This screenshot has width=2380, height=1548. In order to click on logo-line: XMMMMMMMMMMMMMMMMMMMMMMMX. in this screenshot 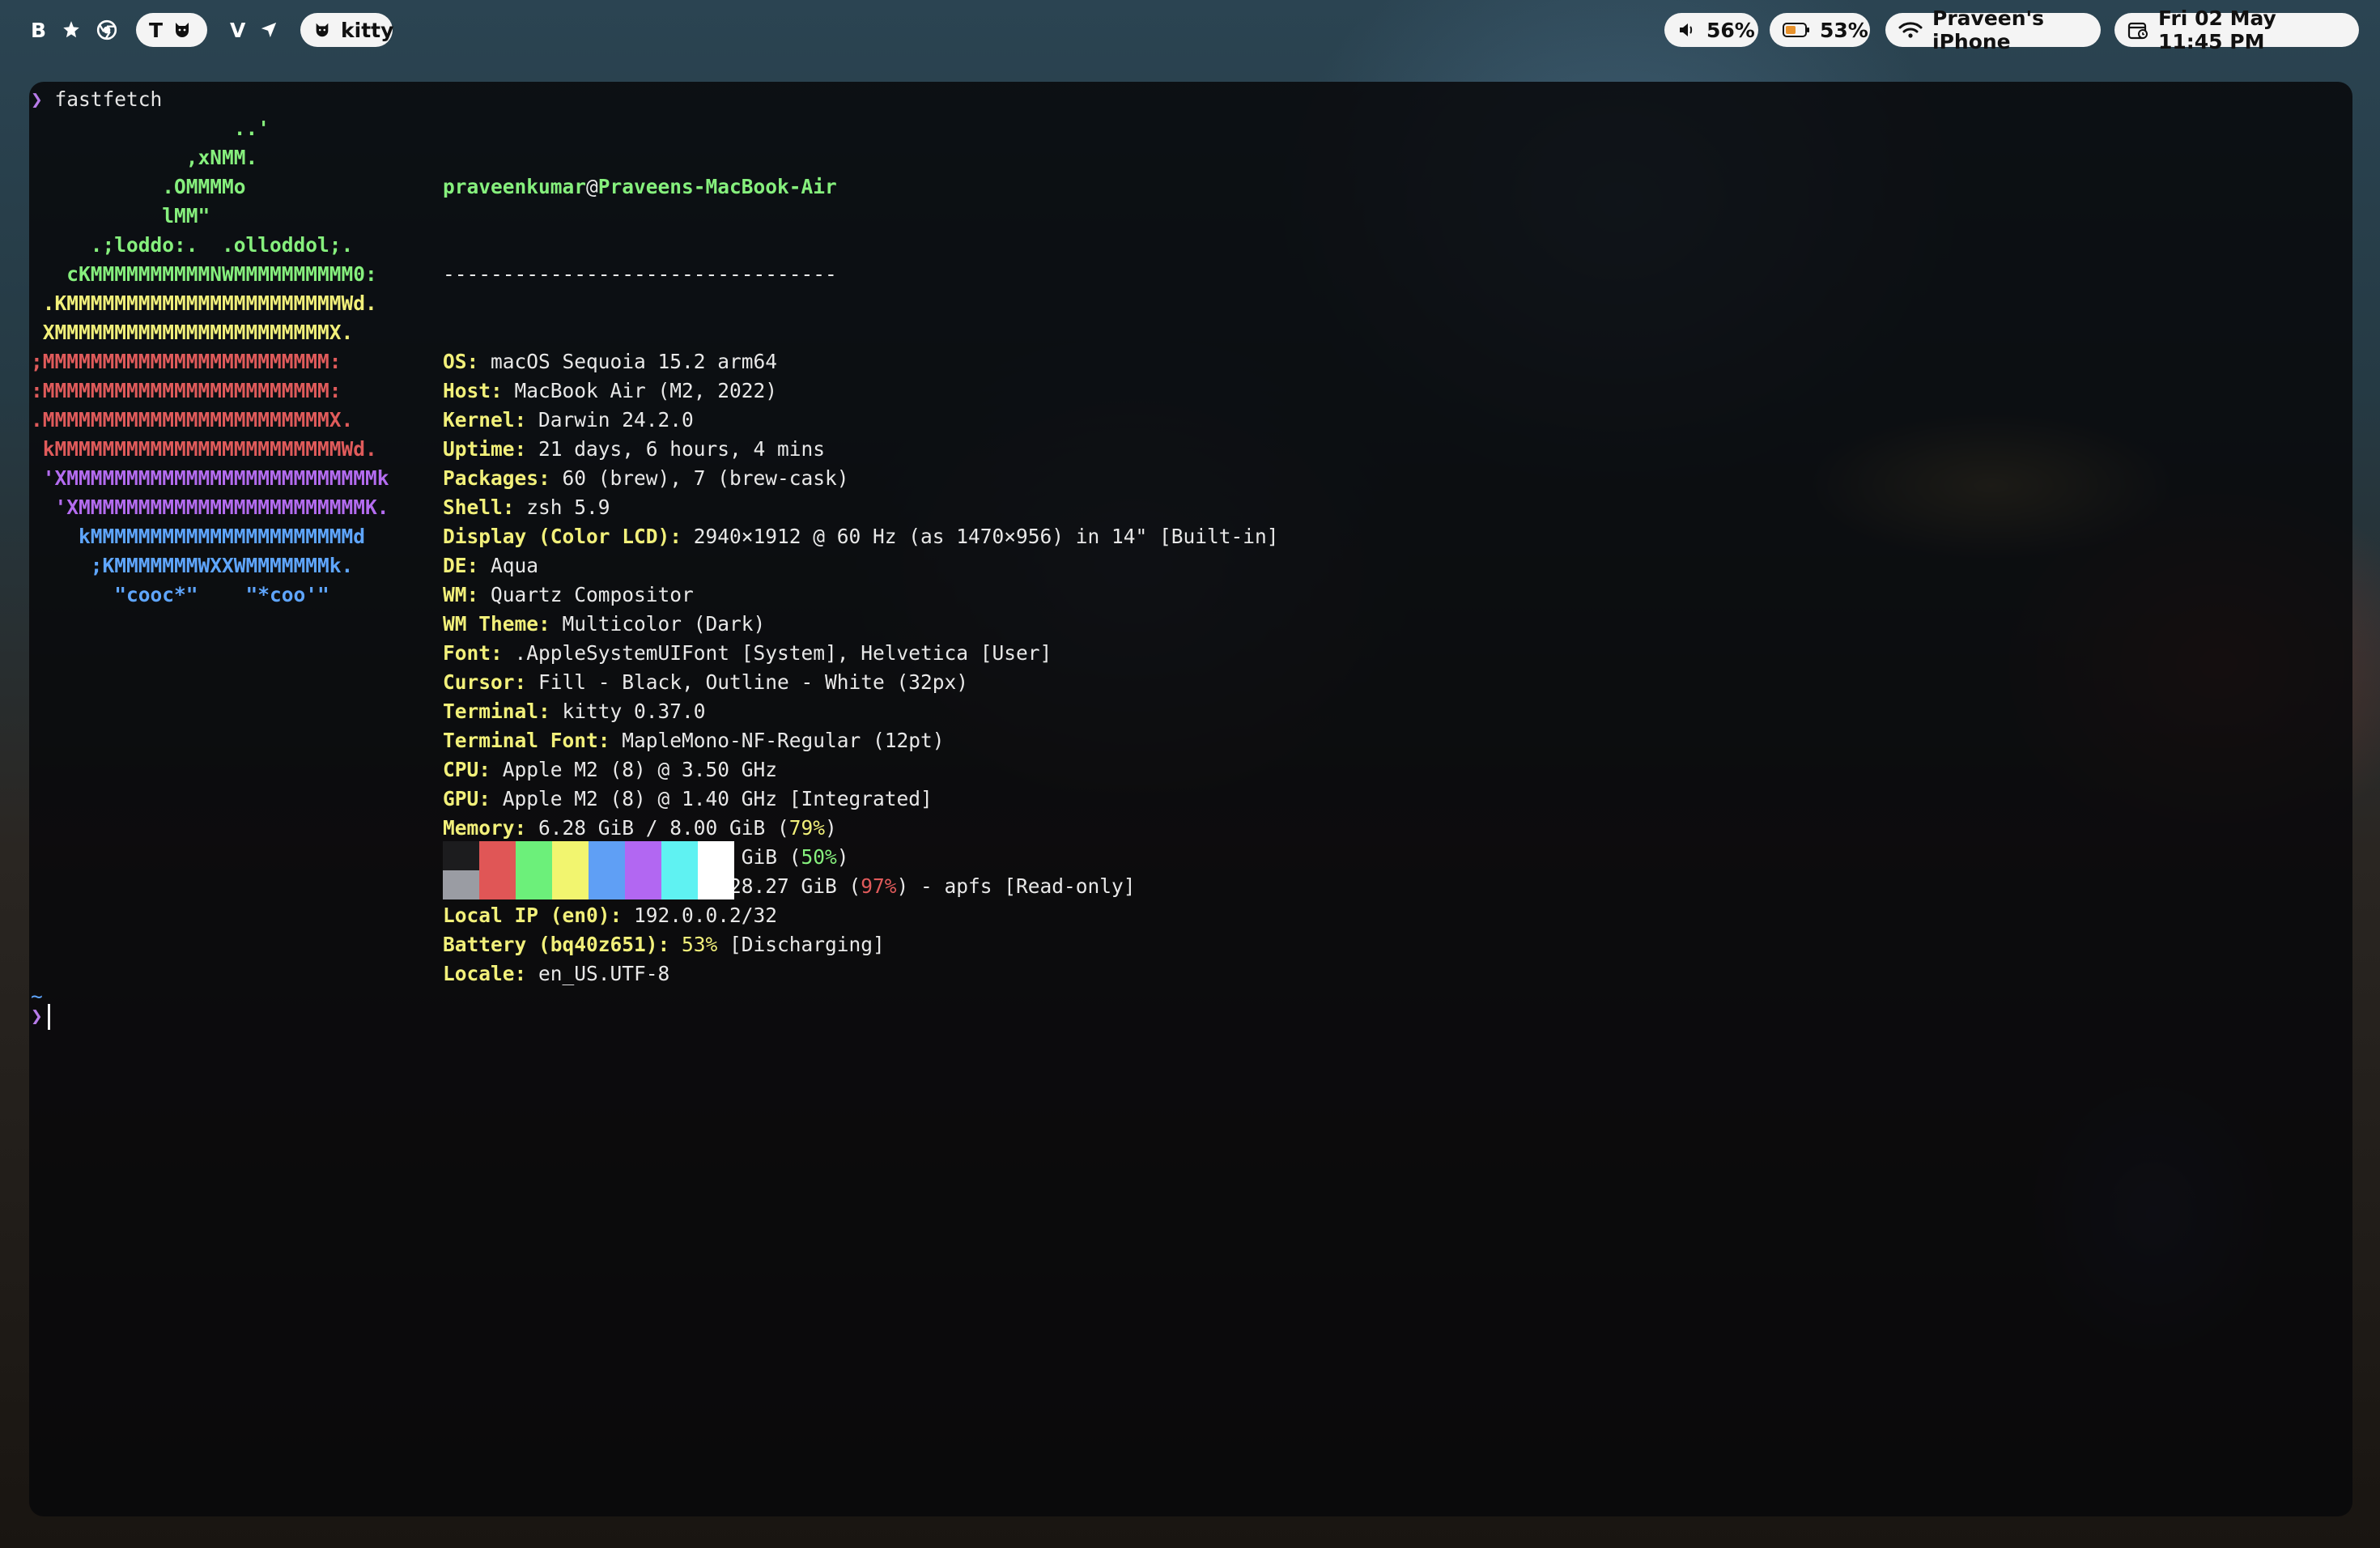, I will do `click(193, 332)`.